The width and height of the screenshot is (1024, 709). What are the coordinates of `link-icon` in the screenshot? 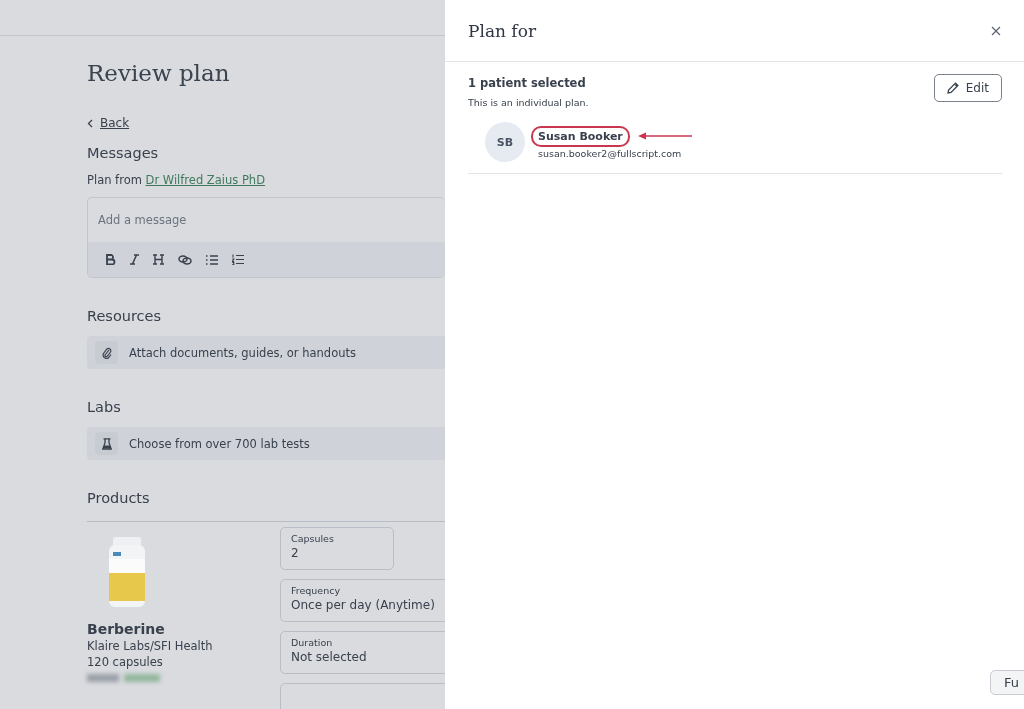 It's located at (185, 259).